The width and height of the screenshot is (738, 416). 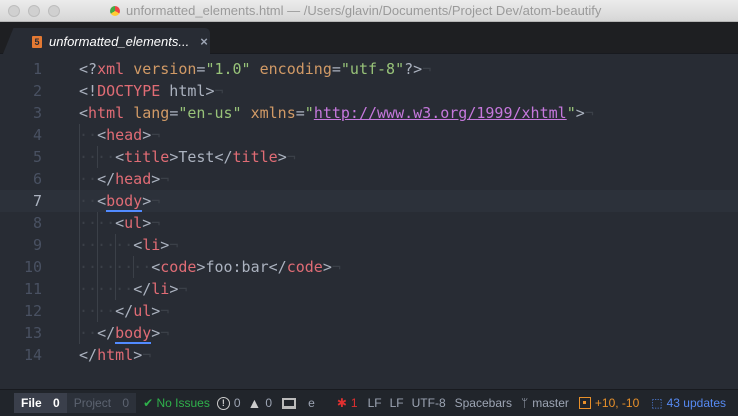 What do you see at coordinates (37, 41) in the screenshot?
I see `html5-icon: 5` at bounding box center [37, 41].